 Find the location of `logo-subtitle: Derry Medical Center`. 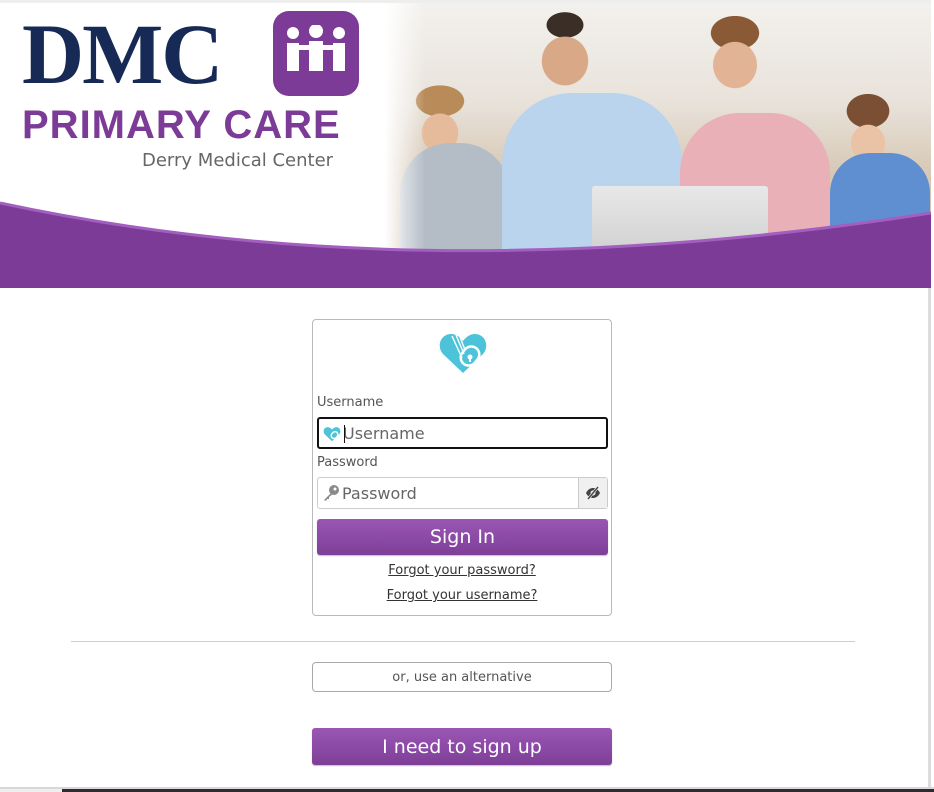

logo-subtitle: Derry Medical Center is located at coordinates (238, 160).